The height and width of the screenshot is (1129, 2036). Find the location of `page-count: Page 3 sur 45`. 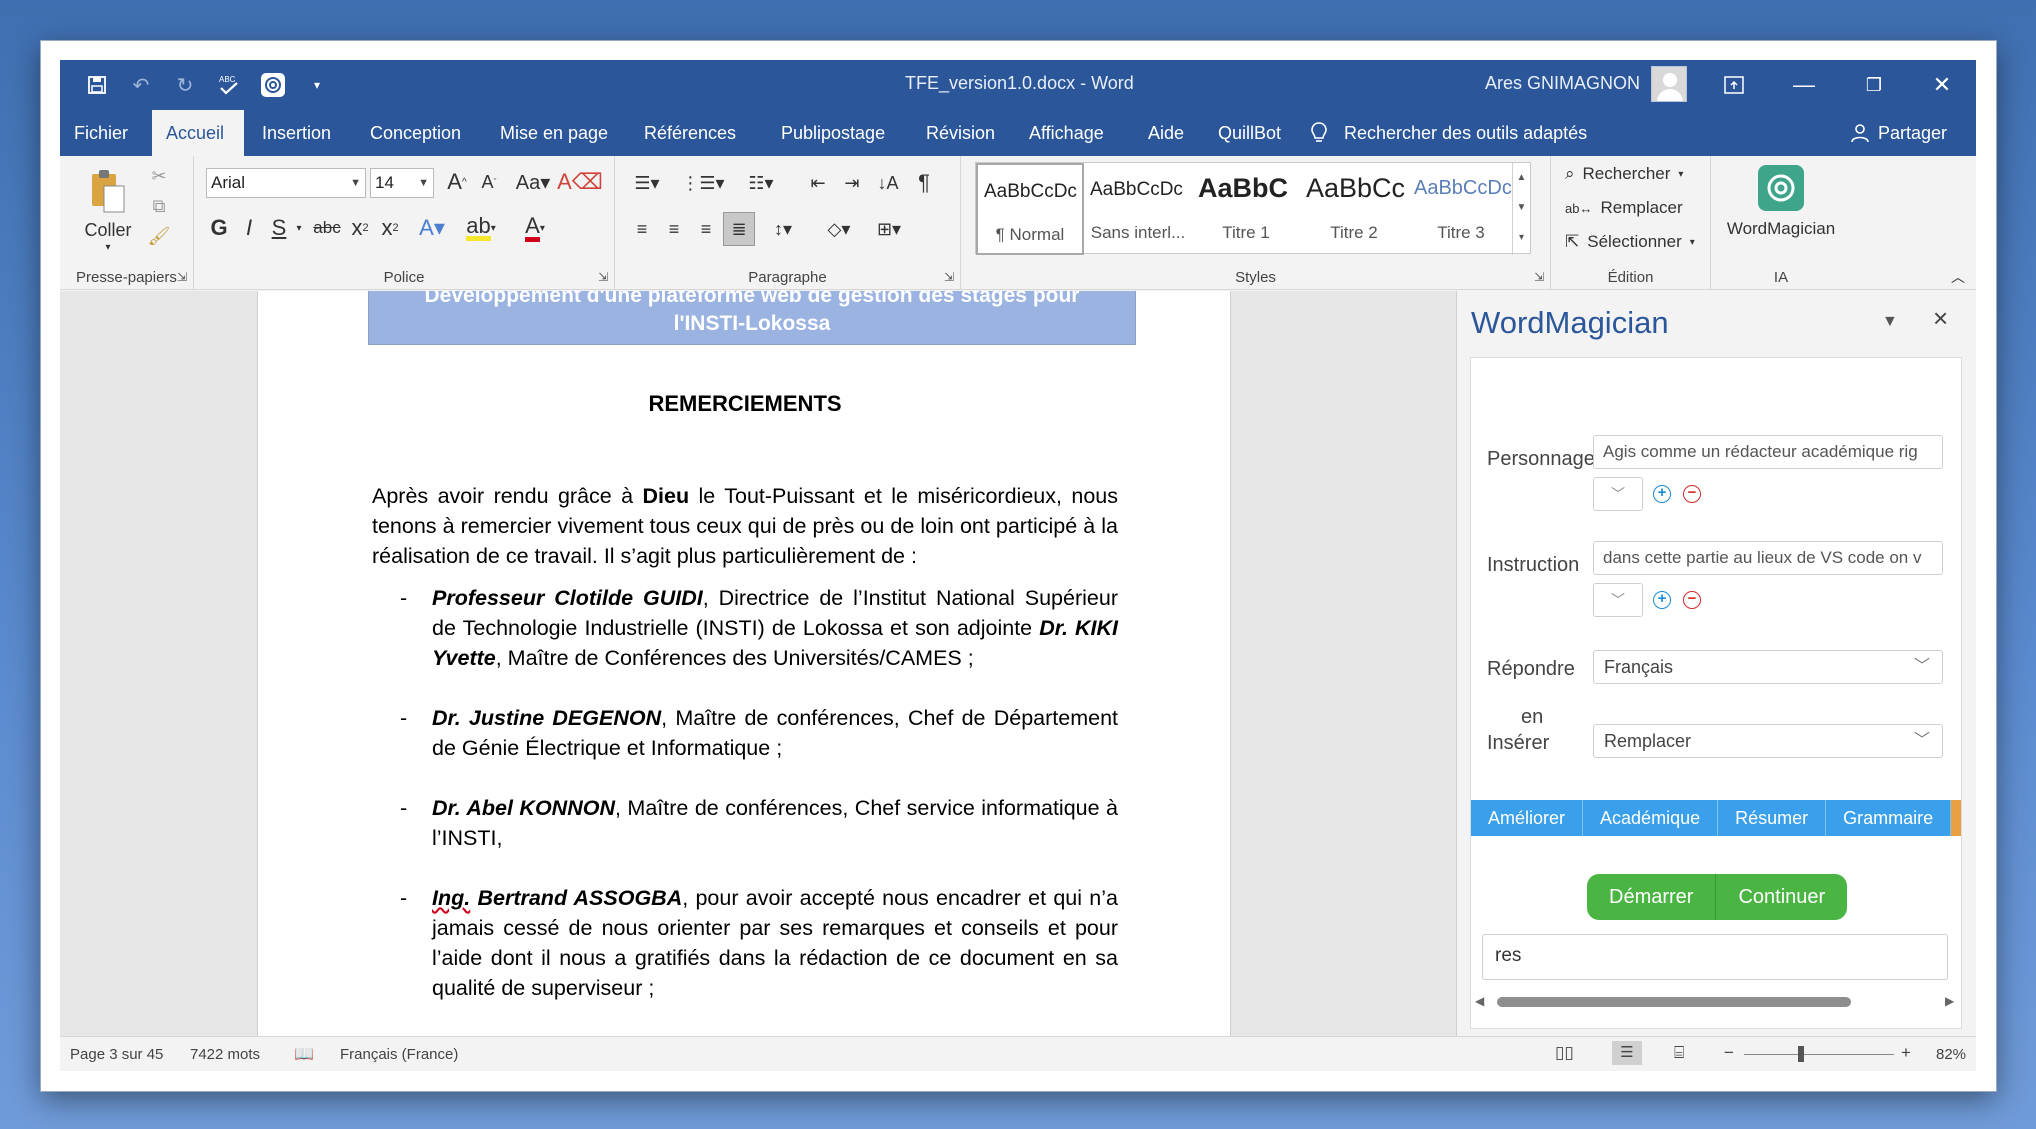

page-count: Page 3 sur 45 is located at coordinates (116, 1054).